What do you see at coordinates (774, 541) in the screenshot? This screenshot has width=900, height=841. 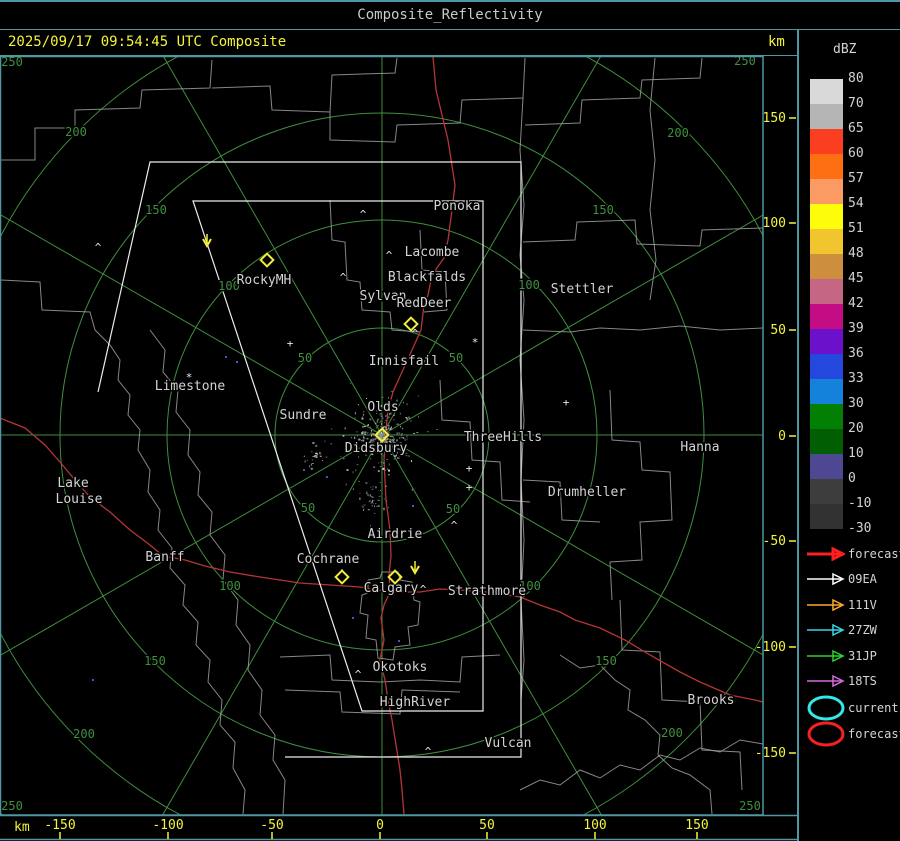 I see `right-axis-tick-label: -50` at bounding box center [774, 541].